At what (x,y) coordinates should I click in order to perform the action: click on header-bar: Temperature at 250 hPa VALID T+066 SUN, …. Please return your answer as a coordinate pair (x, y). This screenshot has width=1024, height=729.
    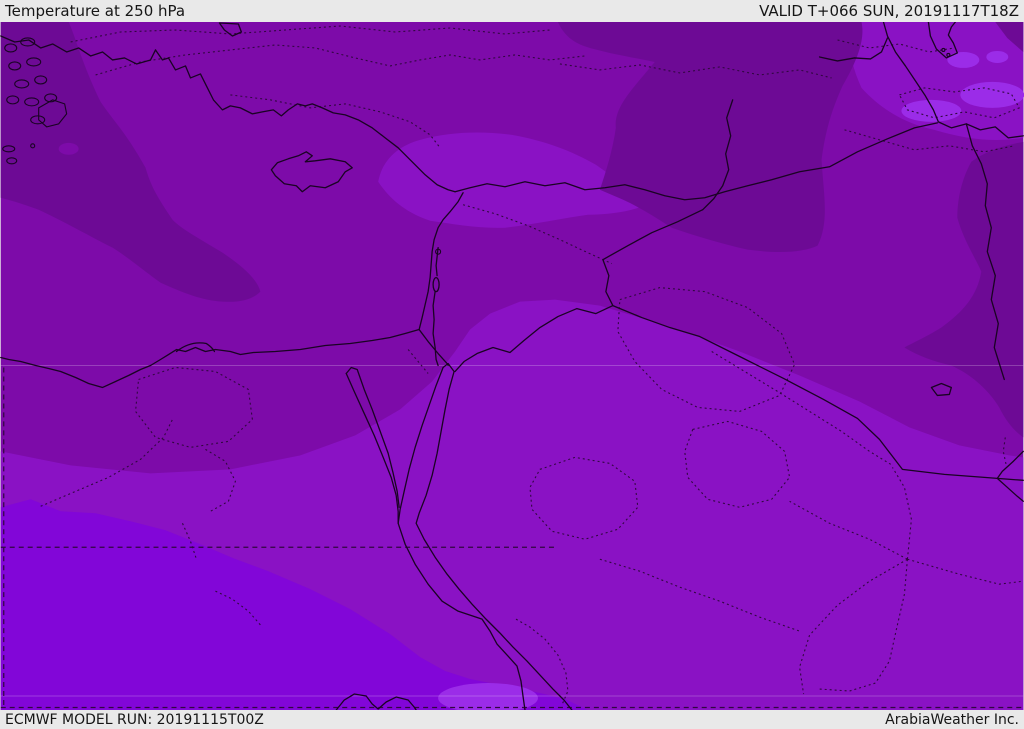
    Looking at the image, I should click on (512, 11).